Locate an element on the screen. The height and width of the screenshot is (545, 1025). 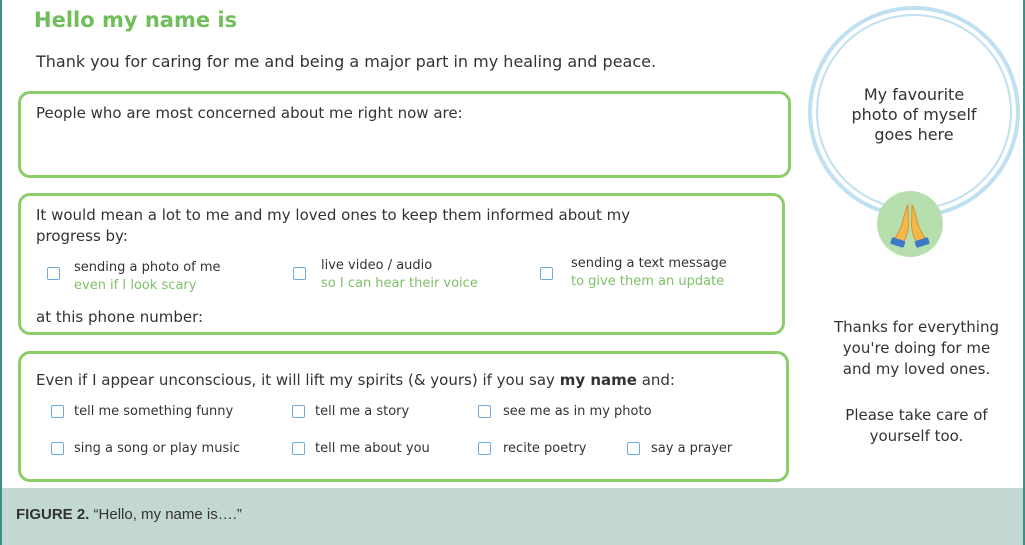
photo-placeholder-text: My favourite photo of myself goes here is located at coordinates (914, 115).